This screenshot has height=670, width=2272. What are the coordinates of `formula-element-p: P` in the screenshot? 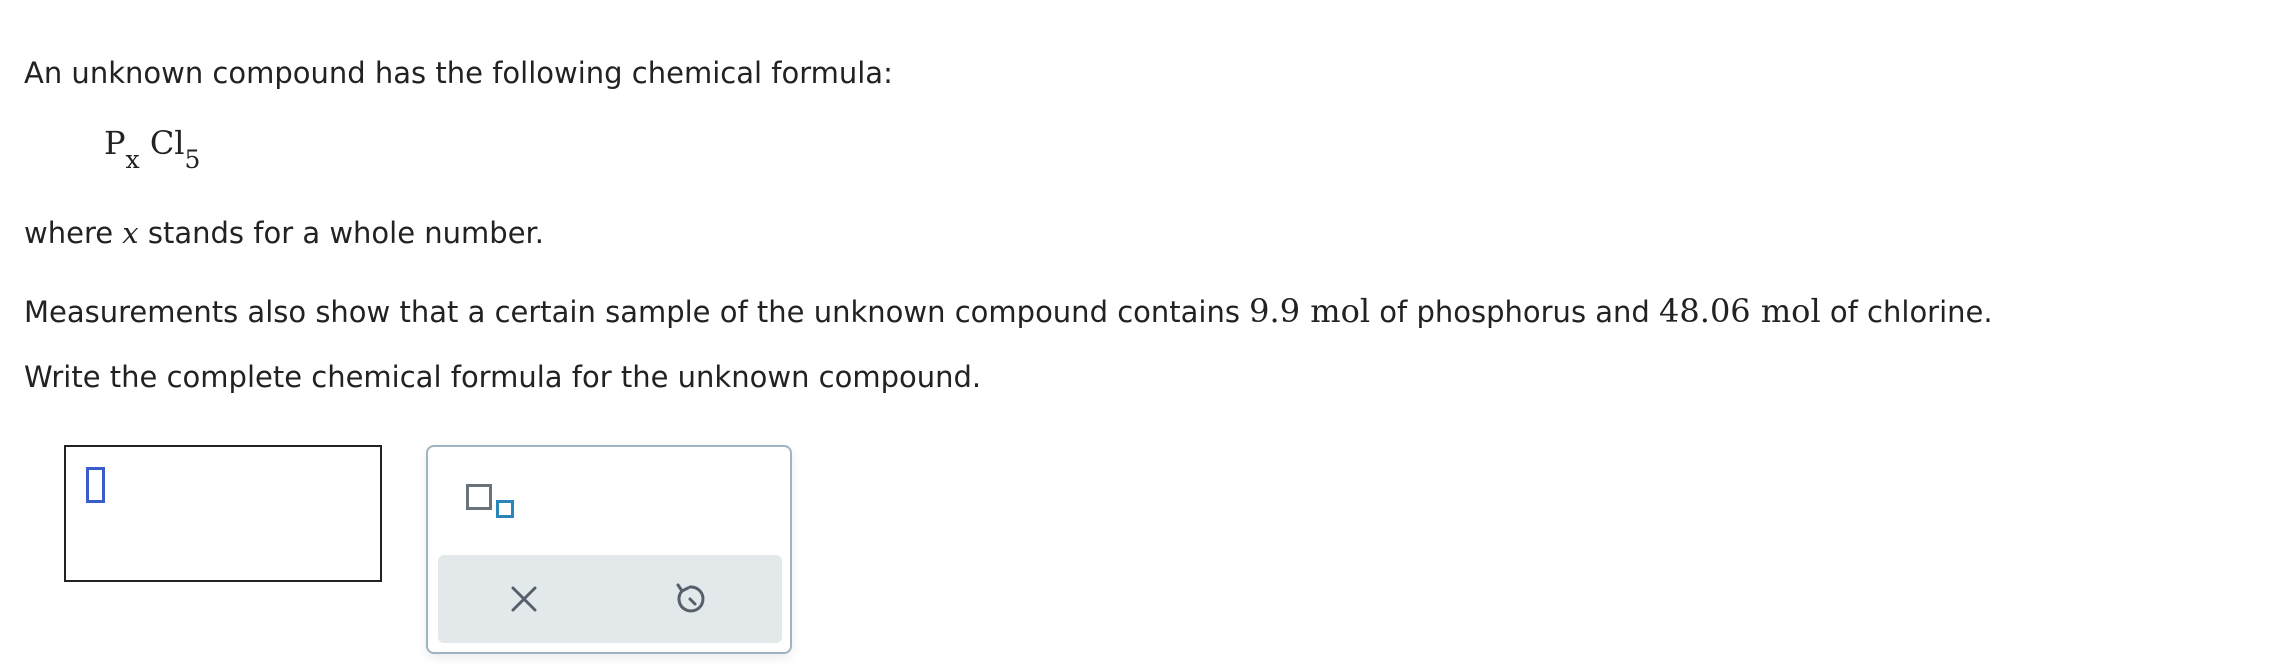 It's located at (115, 143).